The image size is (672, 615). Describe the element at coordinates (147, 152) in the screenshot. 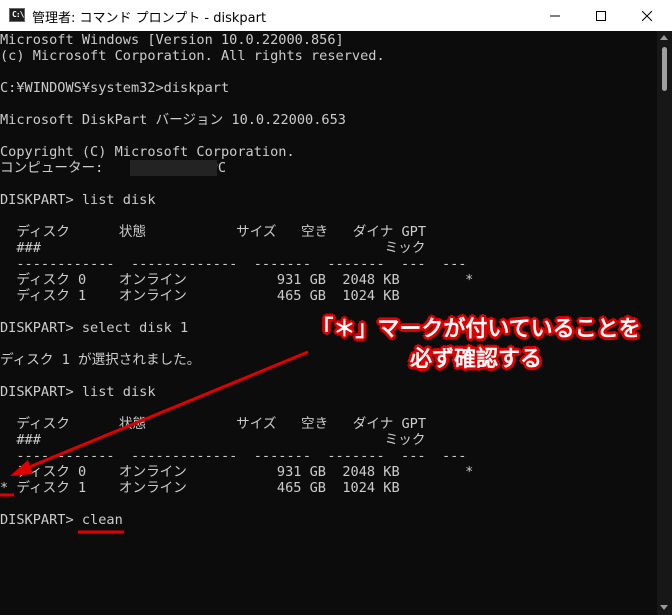

I see `console-line: Copyright (C) Microsoft Corporation.` at that location.